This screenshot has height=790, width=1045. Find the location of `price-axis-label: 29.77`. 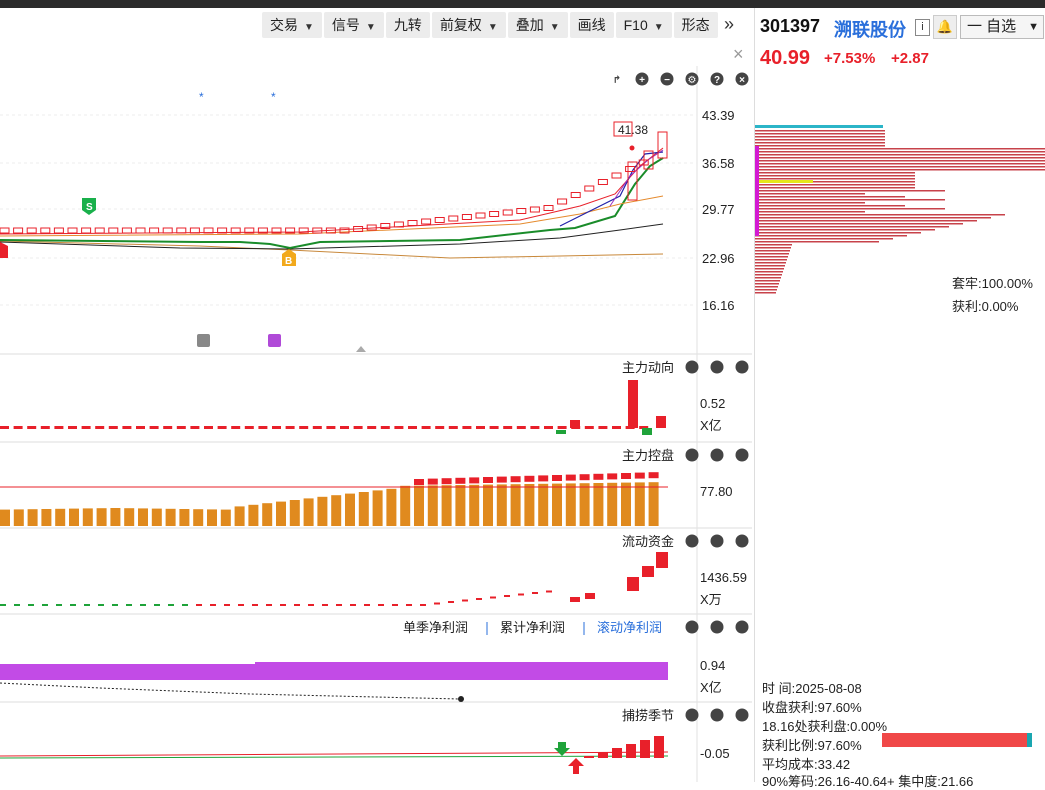

price-axis-label: 29.77 is located at coordinates (718, 209).